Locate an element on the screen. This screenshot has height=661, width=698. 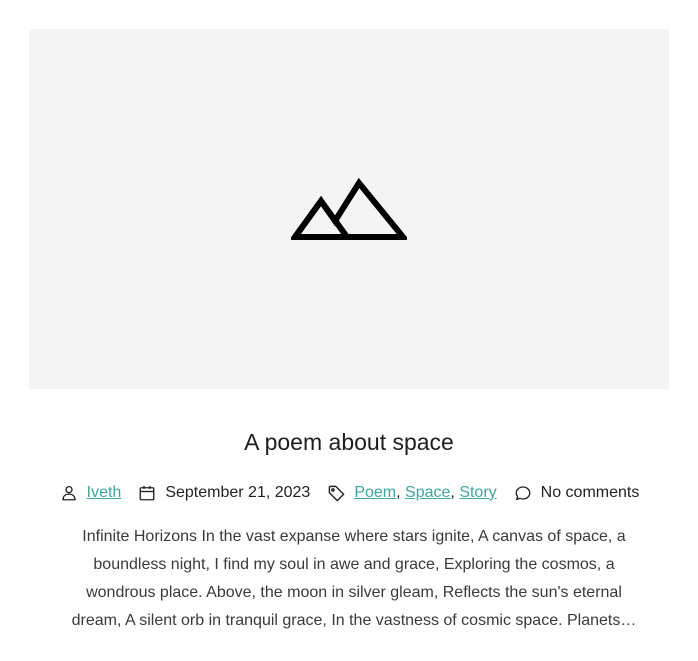
post-date: September 21, 2023 is located at coordinates (223, 493).